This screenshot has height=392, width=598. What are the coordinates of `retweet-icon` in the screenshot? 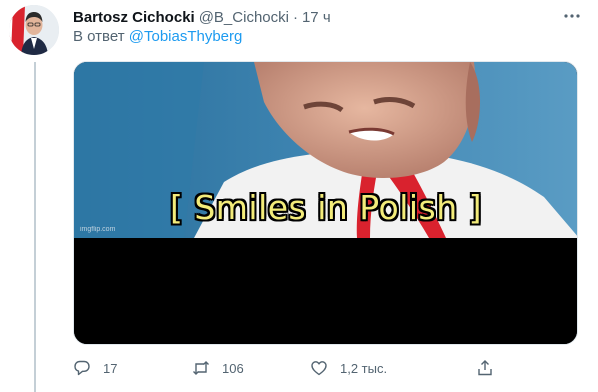 It's located at (201, 368).